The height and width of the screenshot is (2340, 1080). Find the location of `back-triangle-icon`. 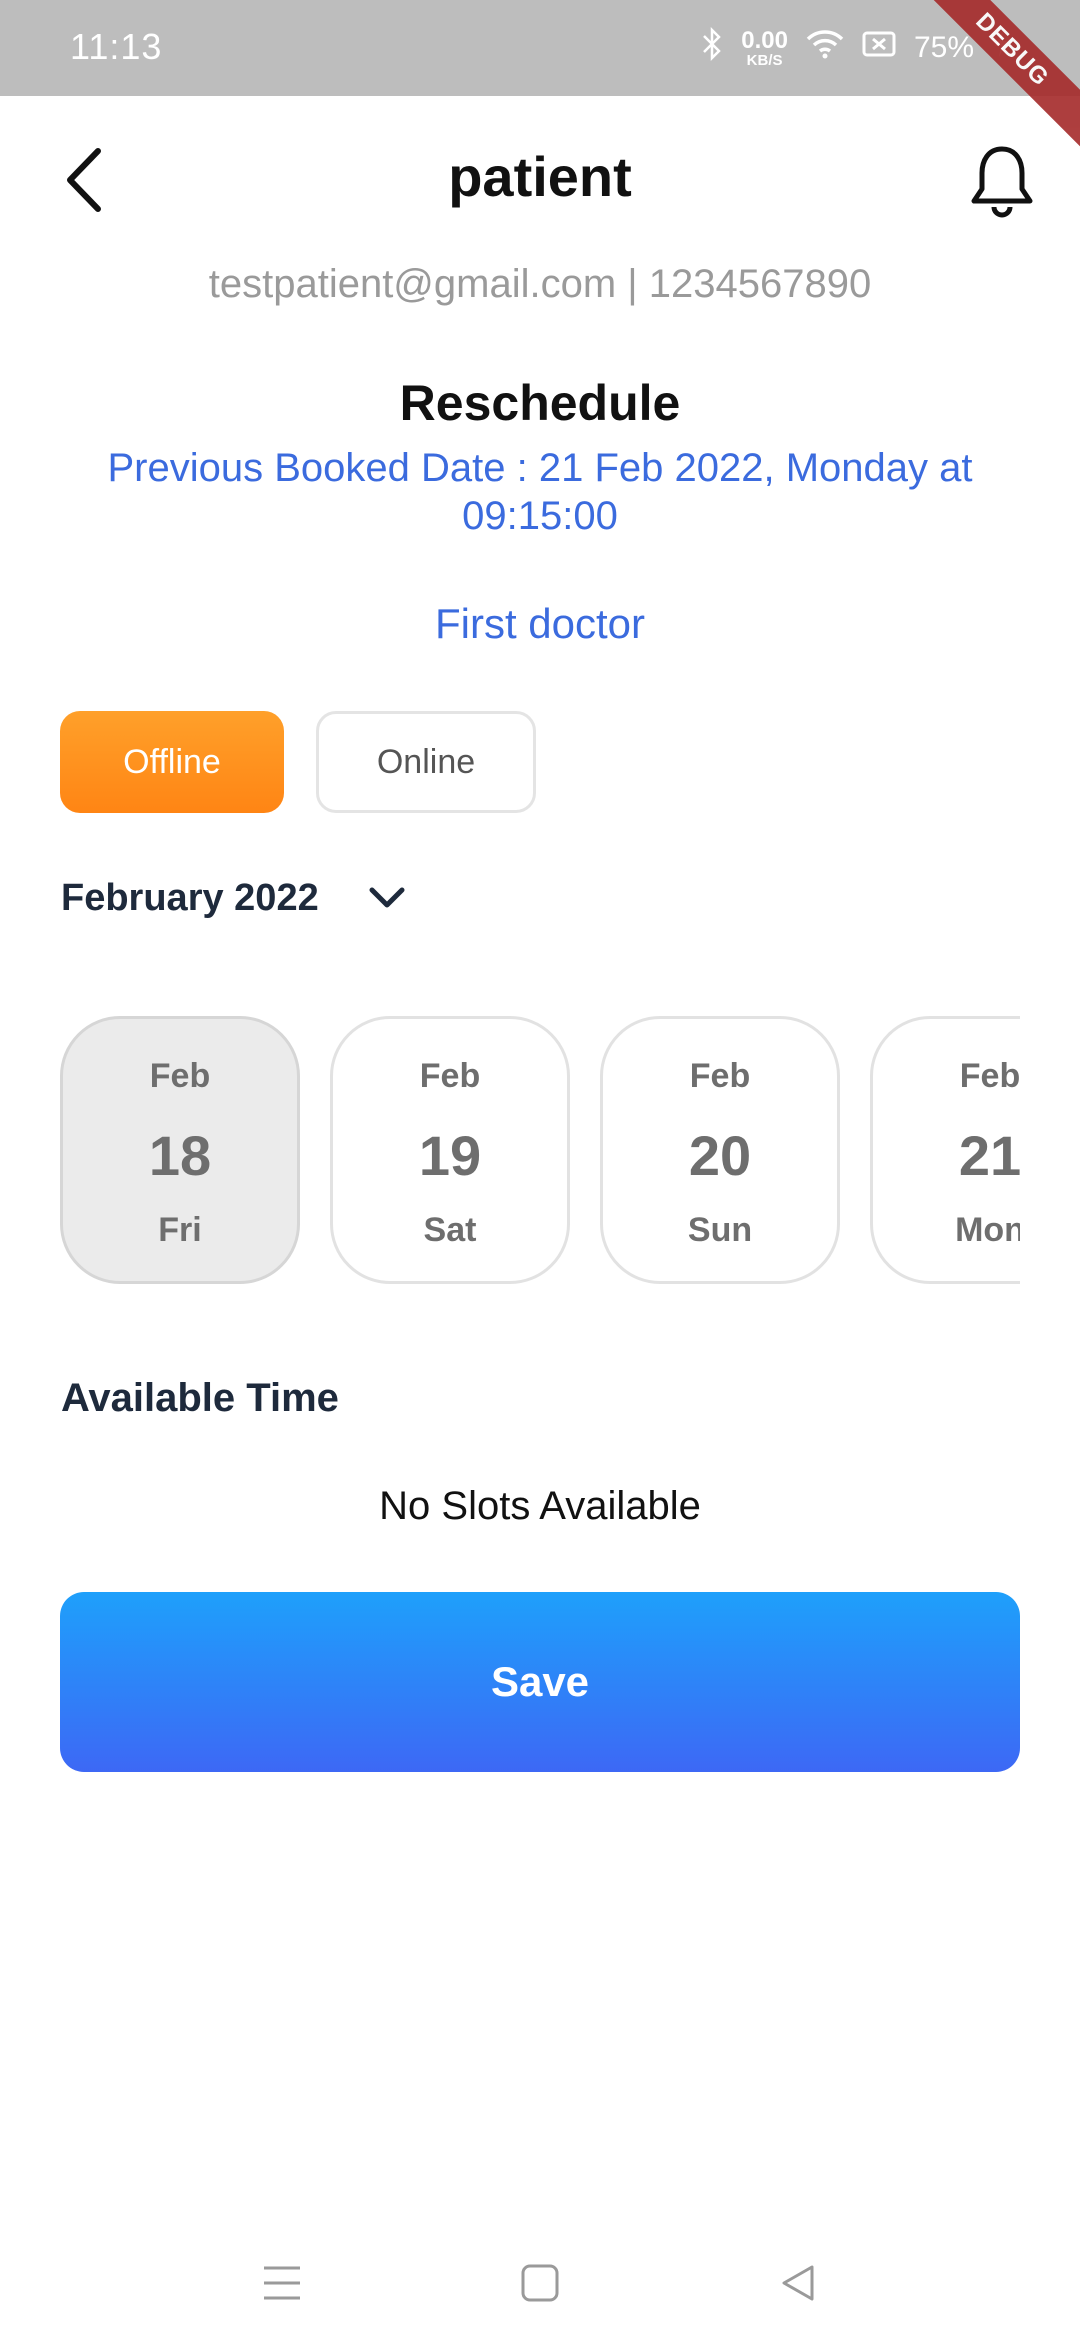

back-triangle-icon is located at coordinates (798, 2285).